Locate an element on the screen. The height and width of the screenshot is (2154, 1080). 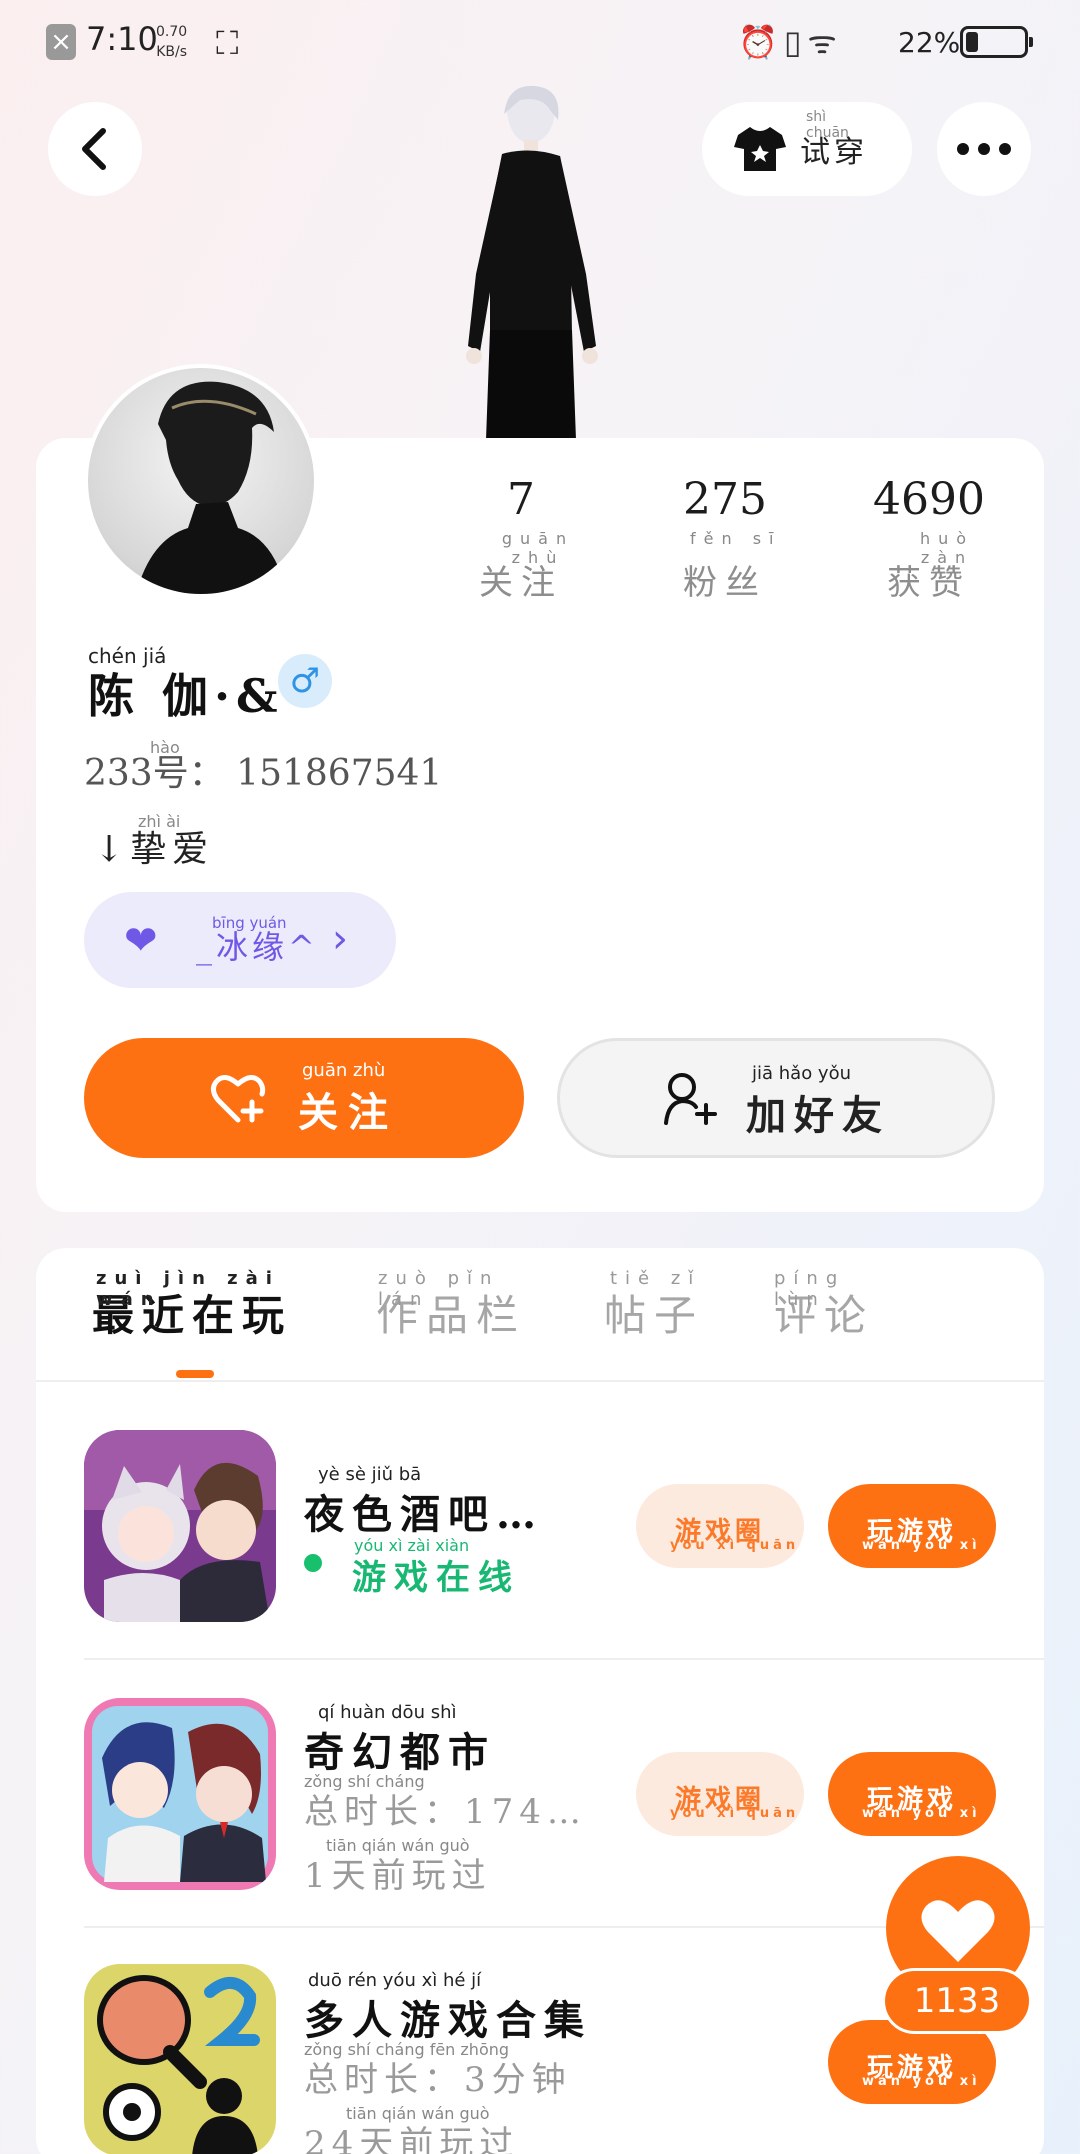
chevron-right-icon: › is located at coordinates (340, 939).